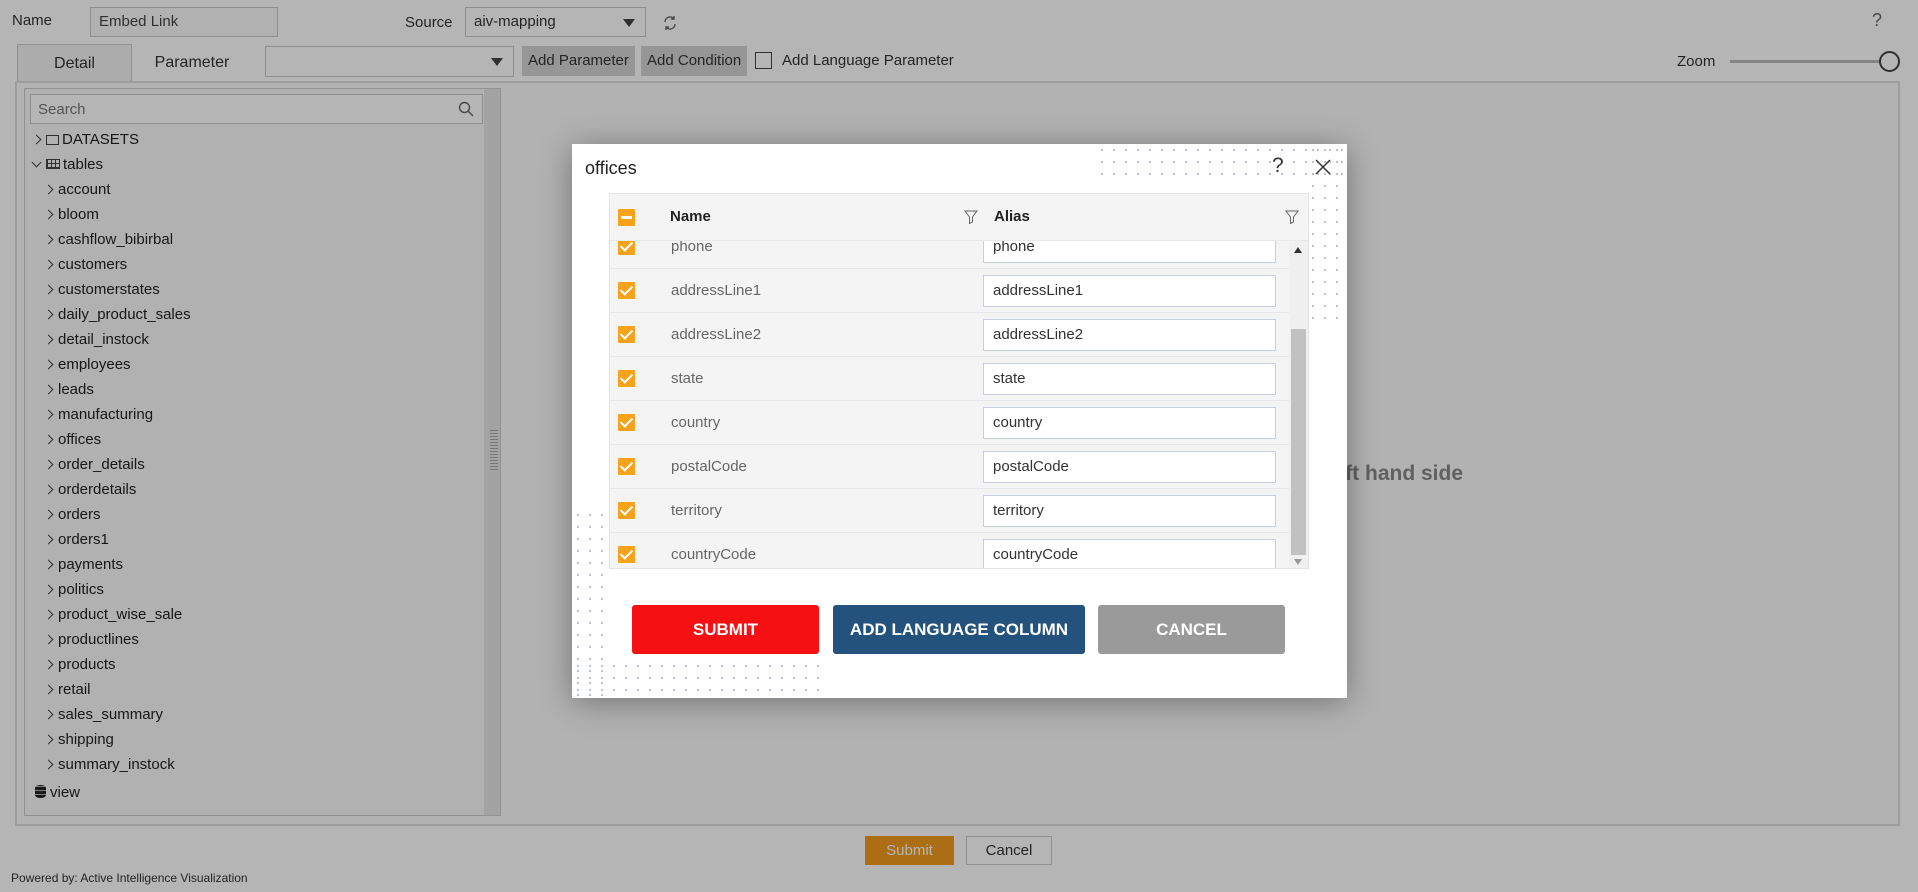 The width and height of the screenshot is (1918, 892). I want to click on alias-input: state, so click(1129, 379).